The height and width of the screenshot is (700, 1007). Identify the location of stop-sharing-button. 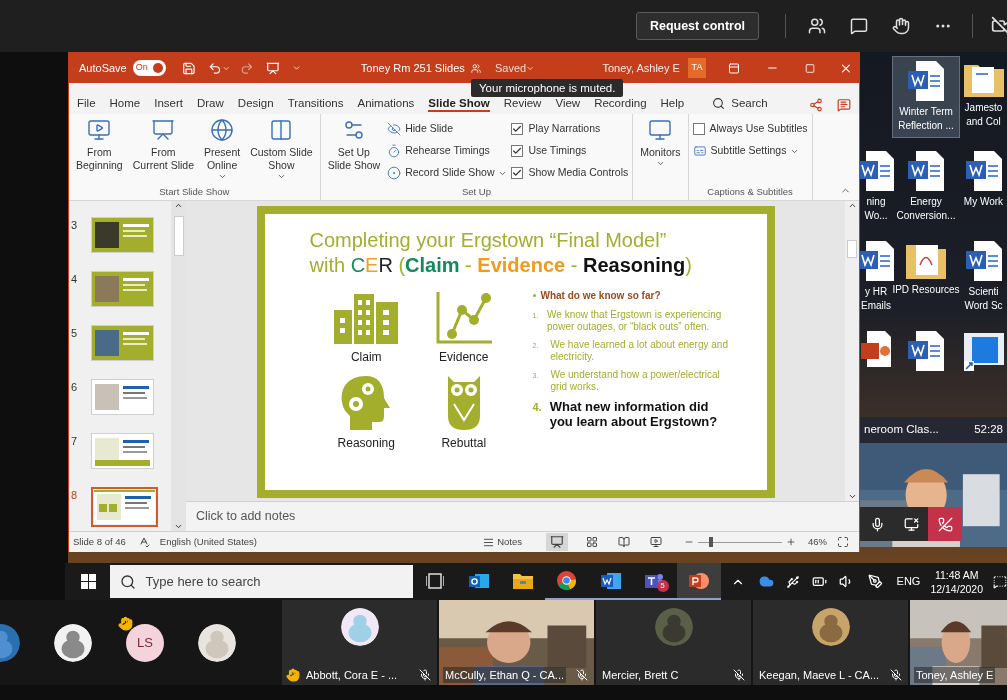
(911, 524).